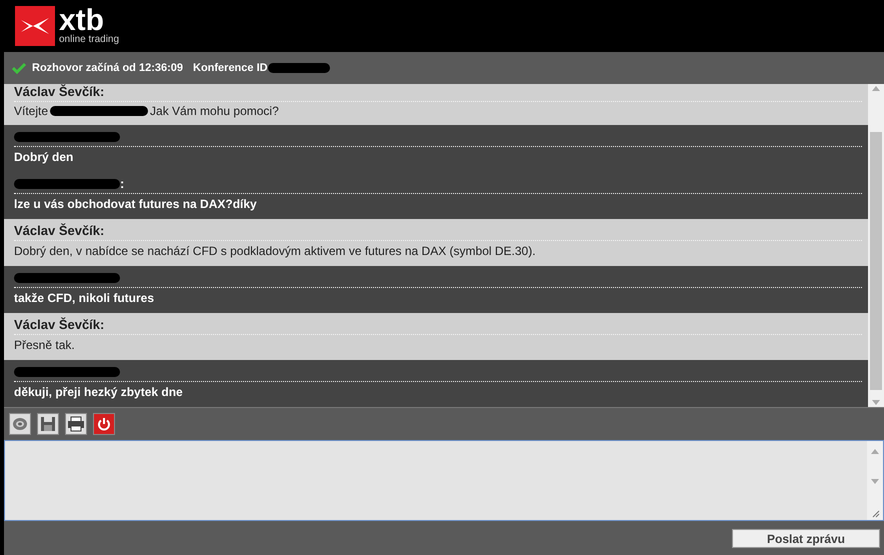 This screenshot has height=555, width=884. What do you see at coordinates (275, 251) in the screenshot?
I see `message-text: Dobrý den, v nabídce se nachází CFD s podkladovým aktivem ve futures na DAX (symbol DE.30).` at bounding box center [275, 251].